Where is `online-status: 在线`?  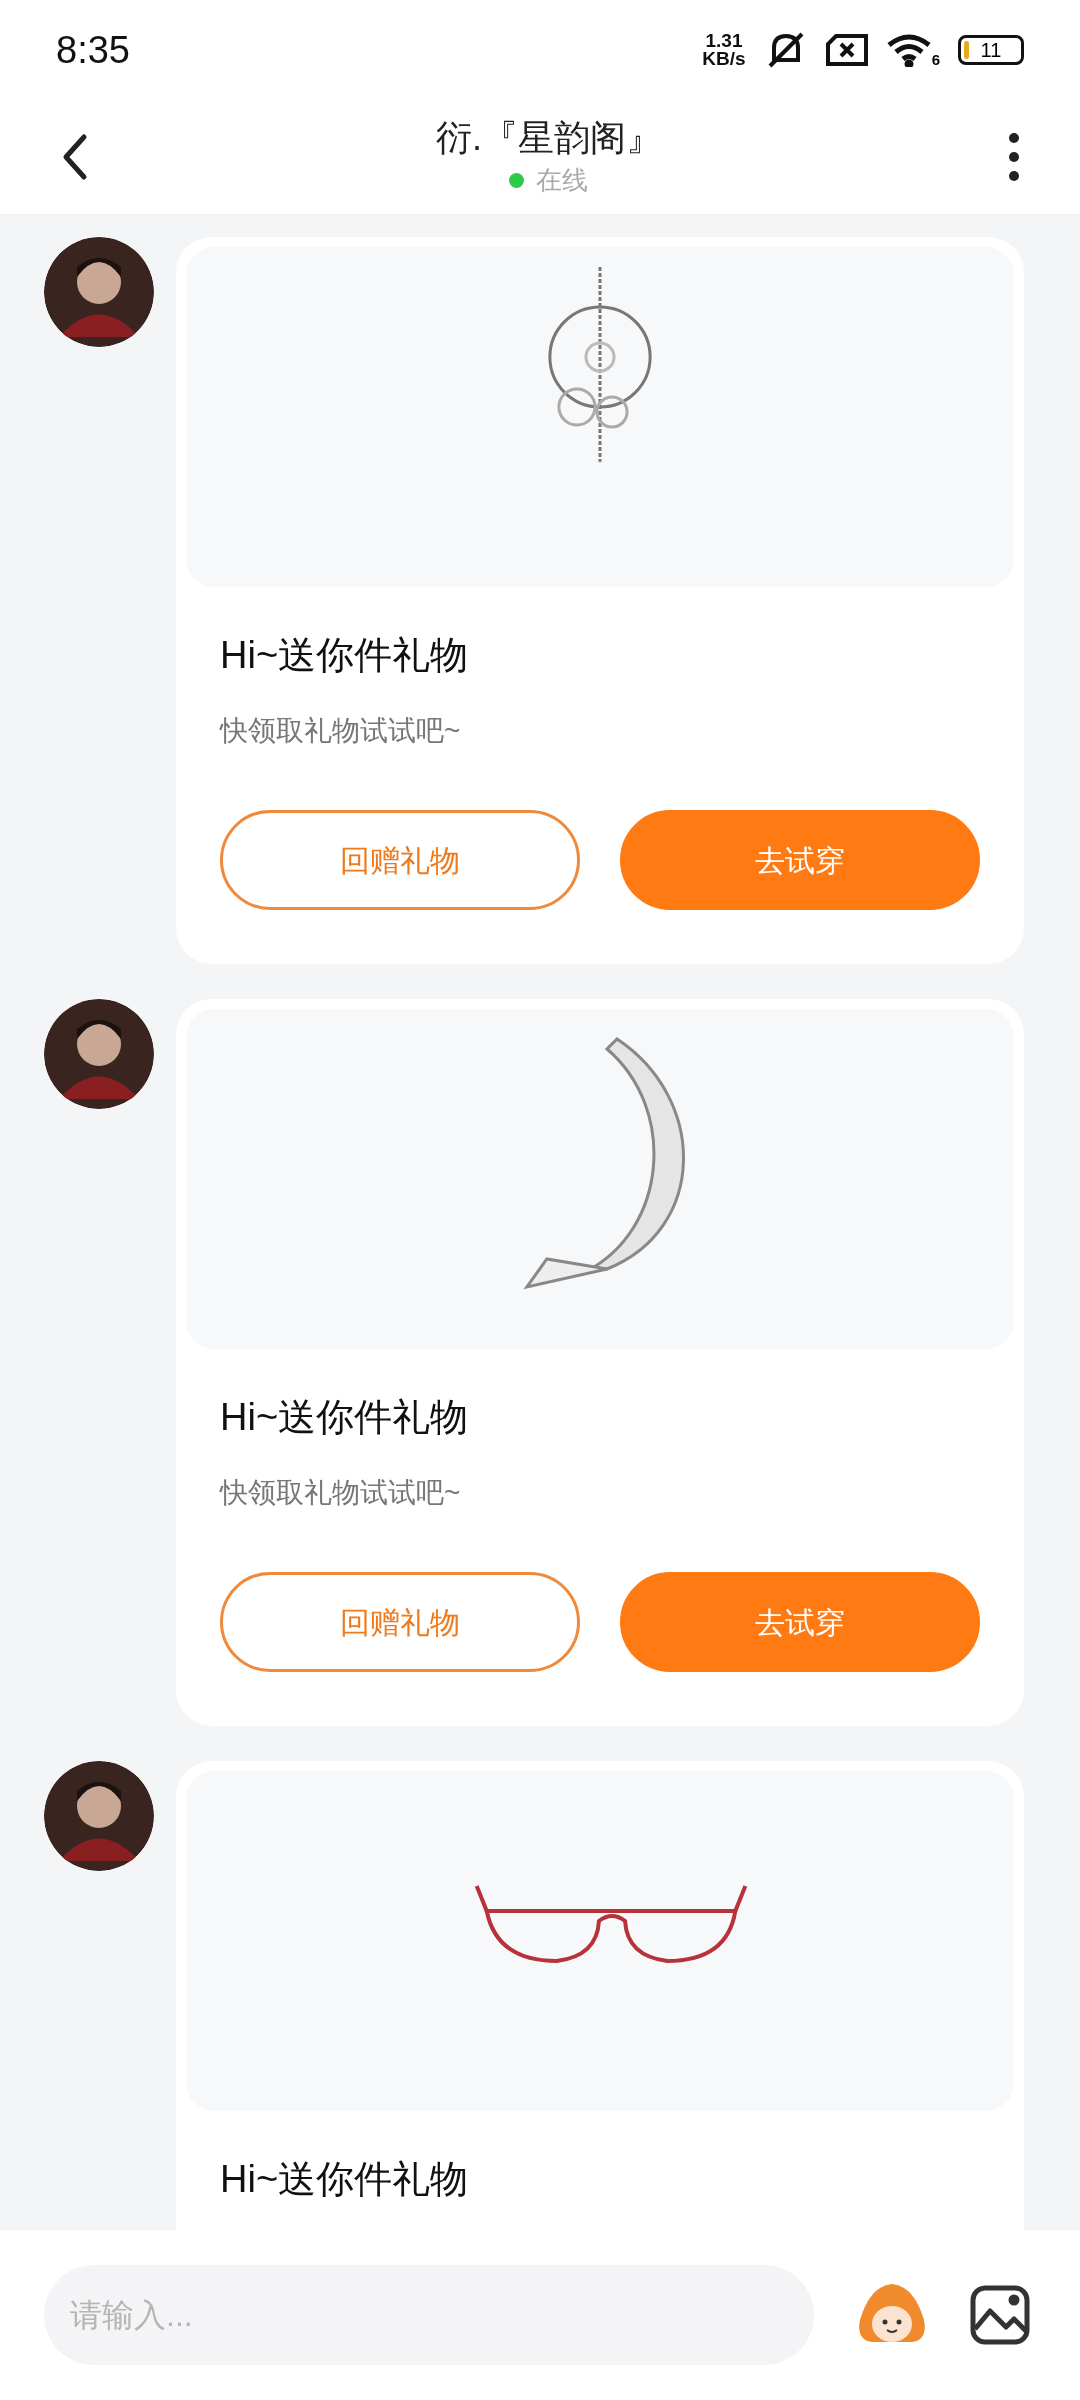
online-status: 在线 is located at coordinates (562, 180).